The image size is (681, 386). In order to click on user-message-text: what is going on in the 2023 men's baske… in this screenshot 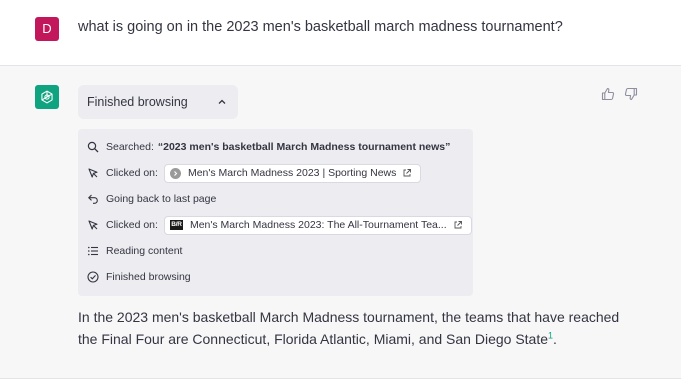, I will do `click(320, 27)`.